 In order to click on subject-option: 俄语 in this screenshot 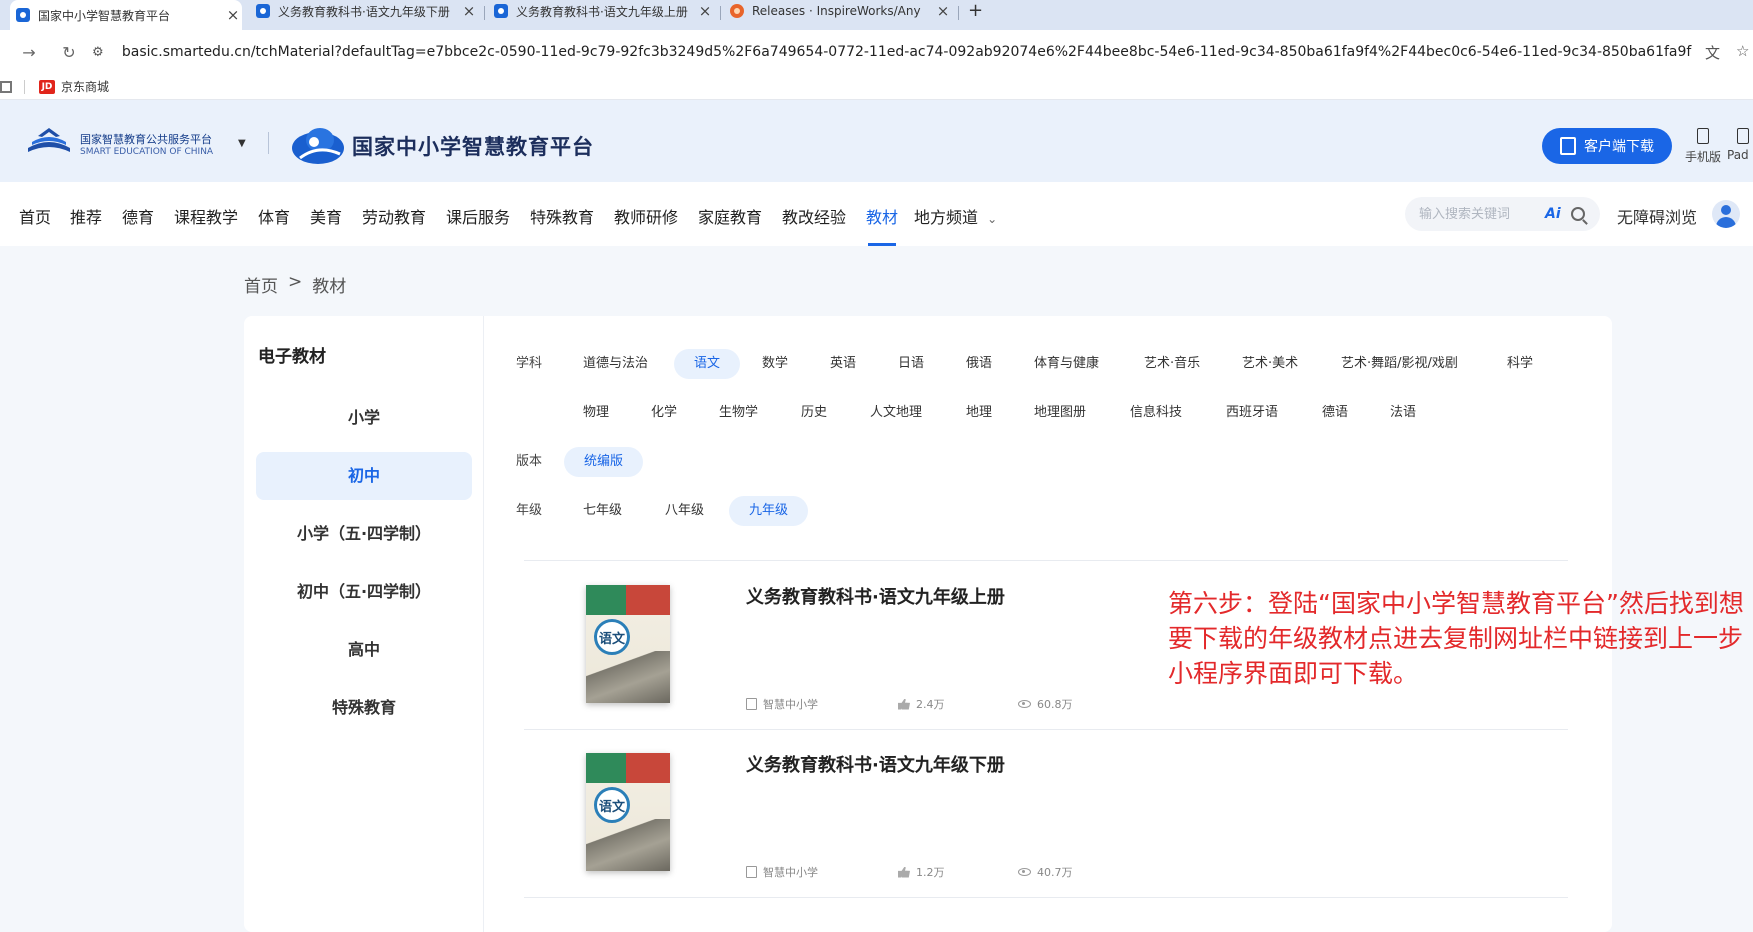, I will do `click(979, 364)`.